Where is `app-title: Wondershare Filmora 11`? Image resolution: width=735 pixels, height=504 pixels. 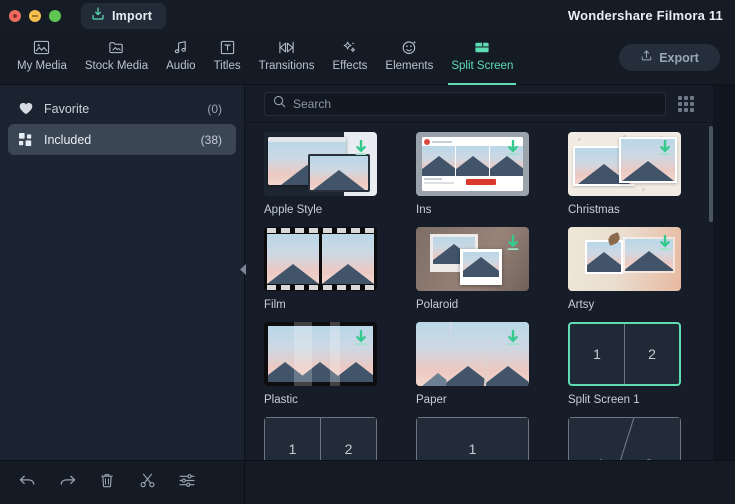 app-title: Wondershare Filmora 11 is located at coordinates (645, 15).